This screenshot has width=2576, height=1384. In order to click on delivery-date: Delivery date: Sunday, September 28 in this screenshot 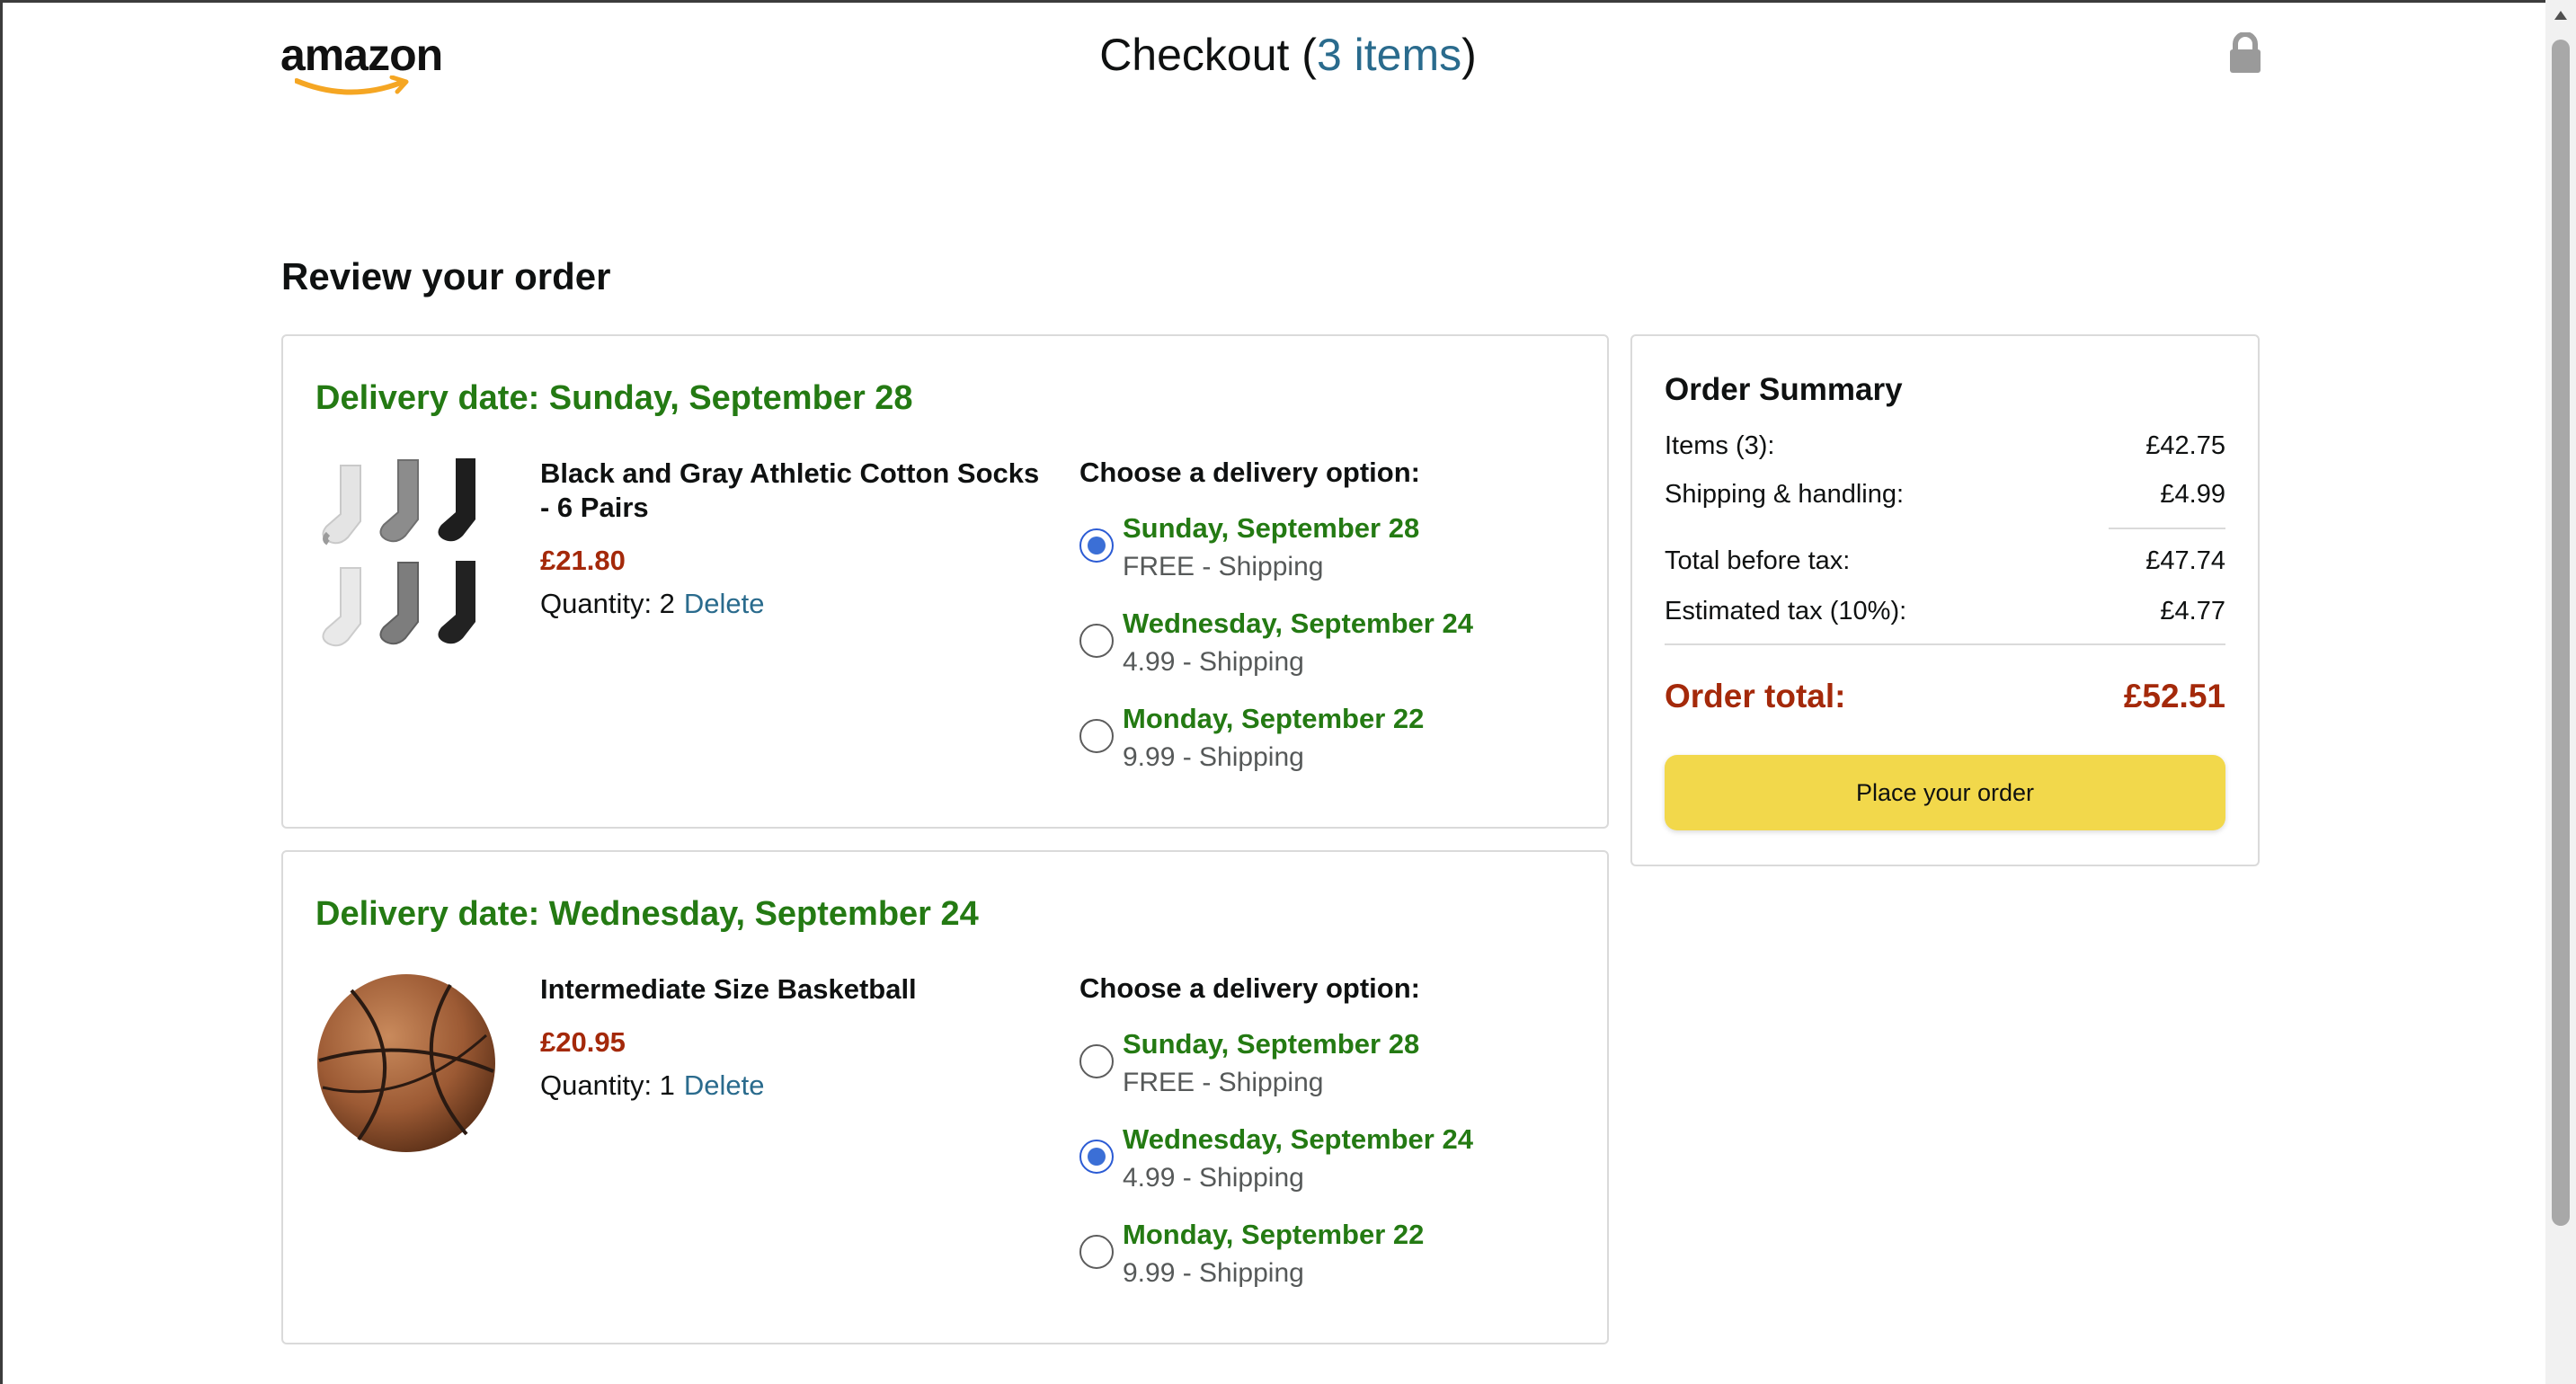, I will do `click(614, 398)`.